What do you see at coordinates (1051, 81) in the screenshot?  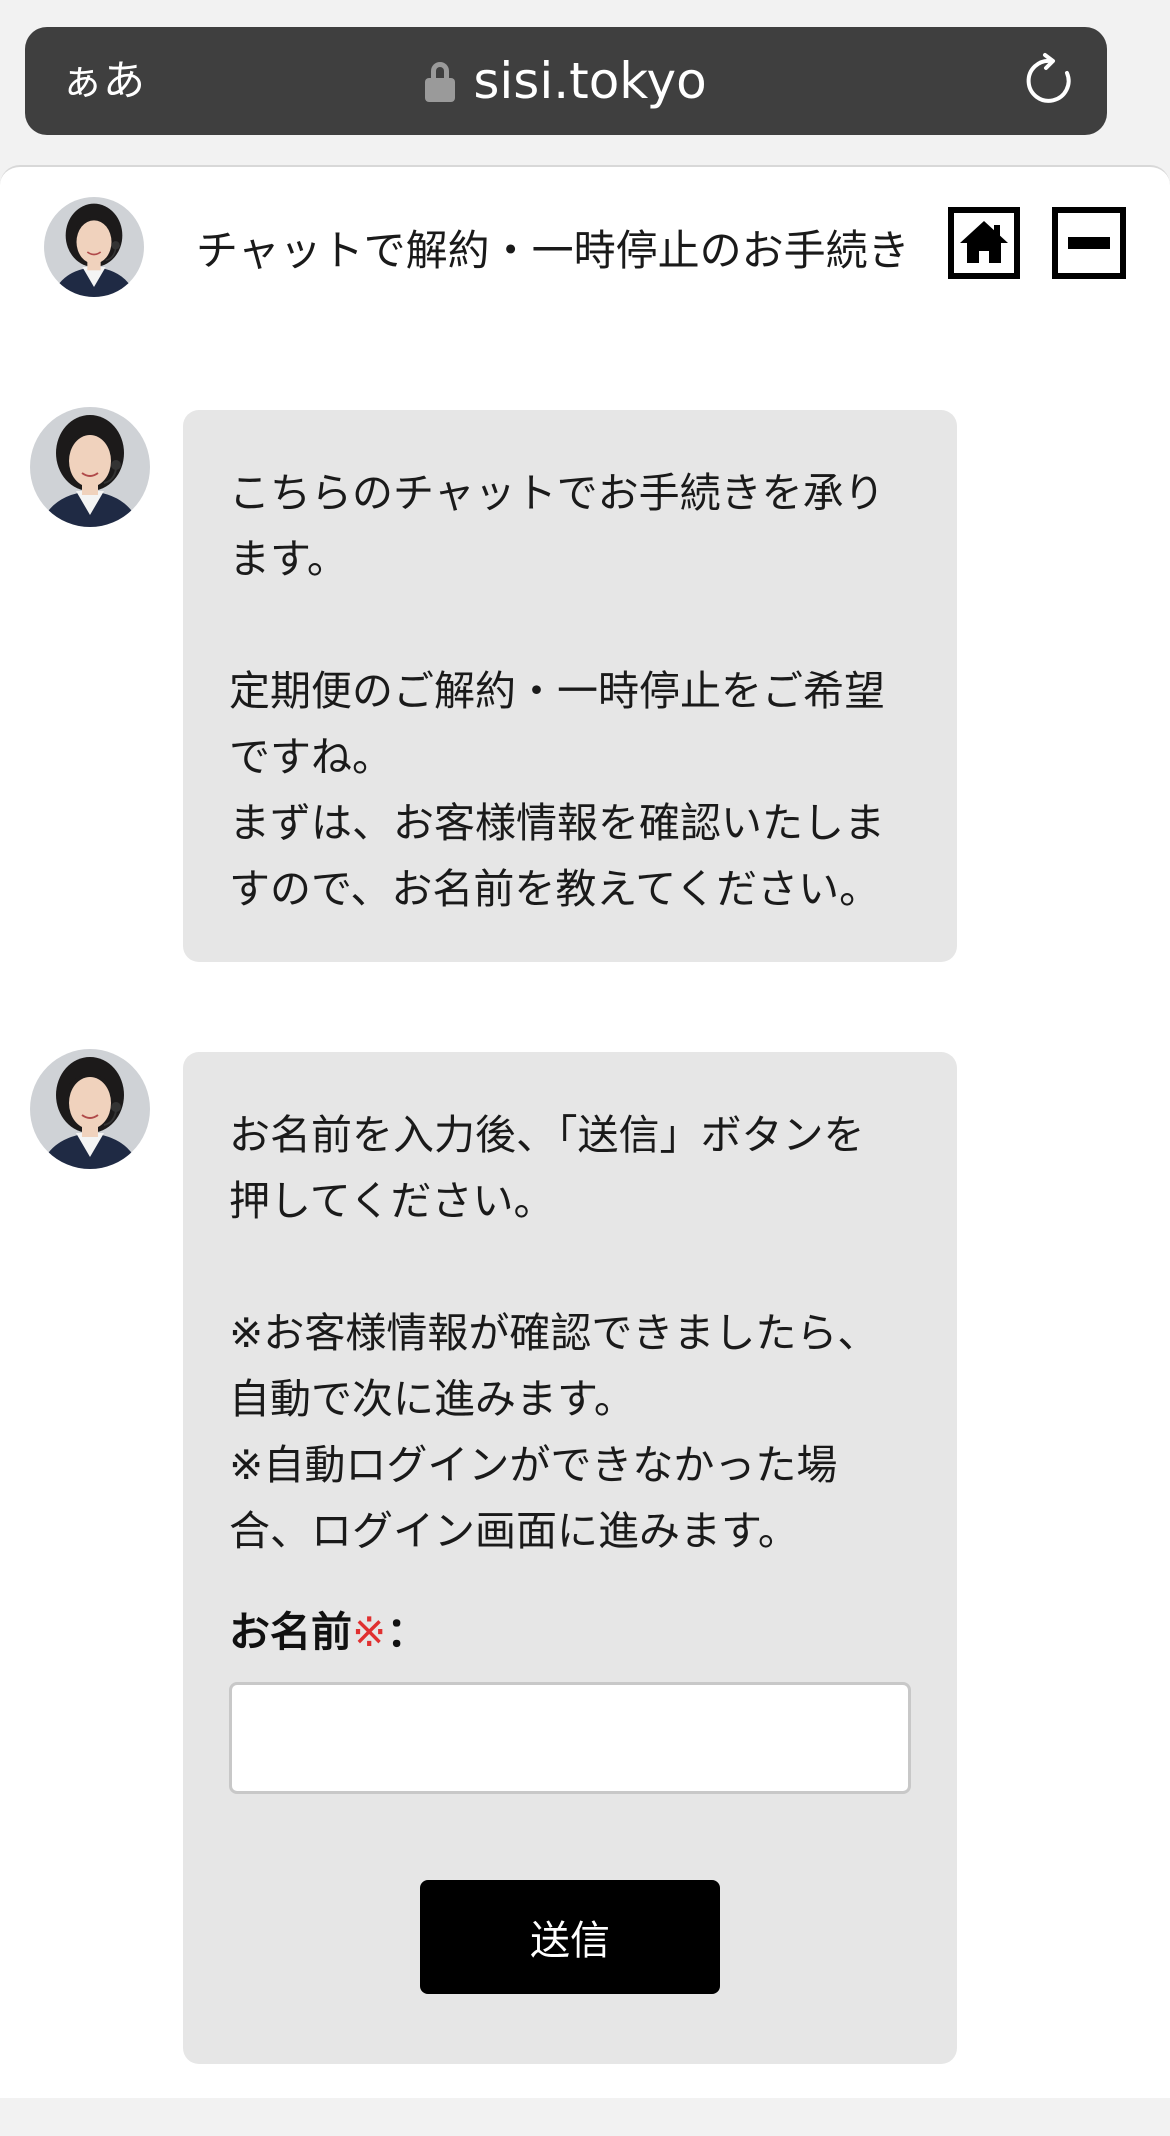 I see `reload-icon` at bounding box center [1051, 81].